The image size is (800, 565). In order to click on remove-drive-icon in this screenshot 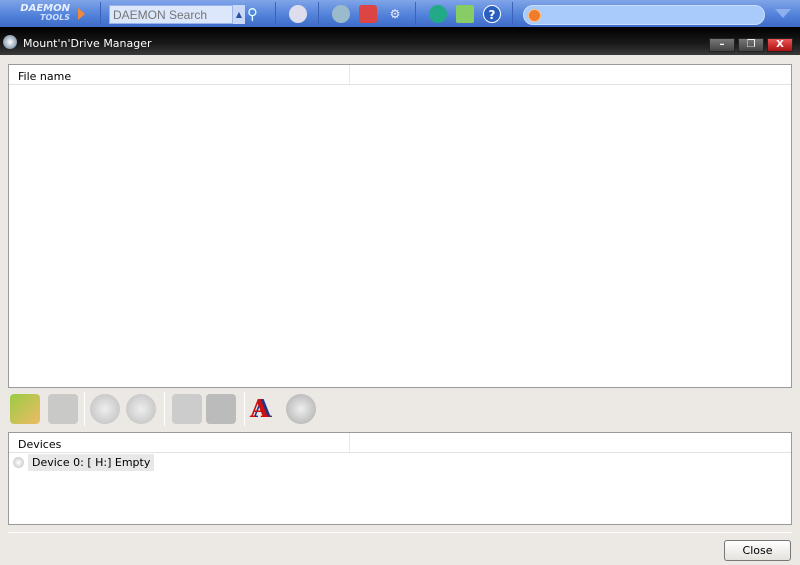, I will do `click(221, 409)`.